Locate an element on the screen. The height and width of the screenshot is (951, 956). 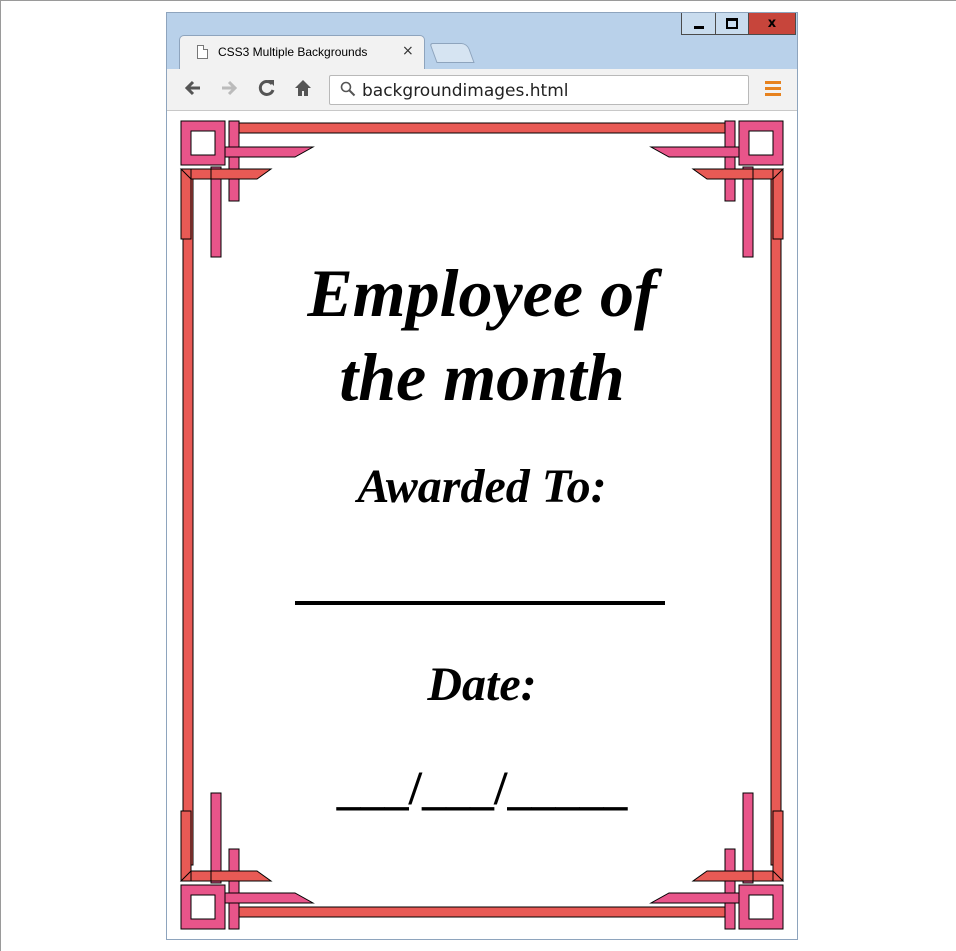
reload-button is located at coordinates (267, 90).